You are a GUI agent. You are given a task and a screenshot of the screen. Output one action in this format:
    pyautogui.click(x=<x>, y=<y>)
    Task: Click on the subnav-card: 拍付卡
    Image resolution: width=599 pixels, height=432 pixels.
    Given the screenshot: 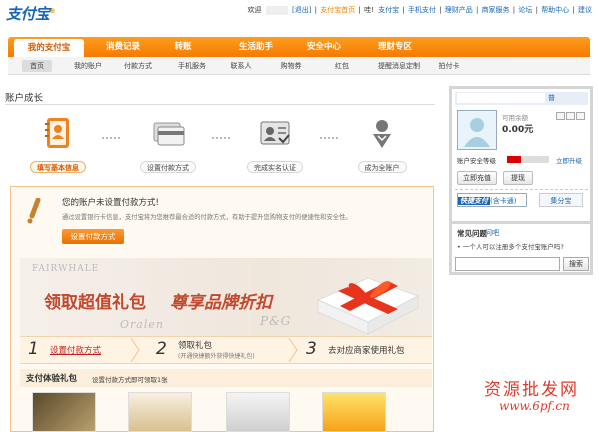 What is the action you would take?
    pyautogui.click(x=449, y=66)
    